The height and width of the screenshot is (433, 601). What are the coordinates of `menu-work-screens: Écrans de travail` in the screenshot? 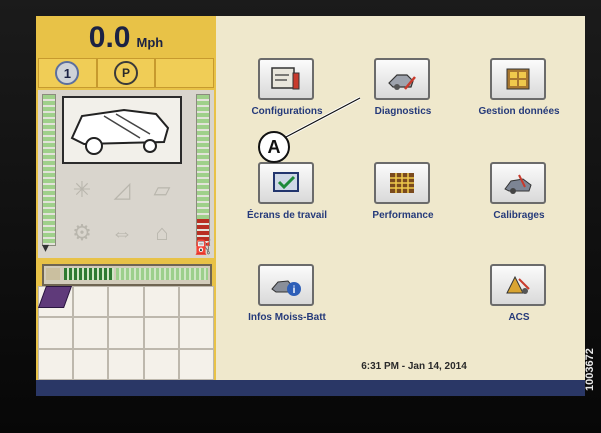 It's located at (287, 202).